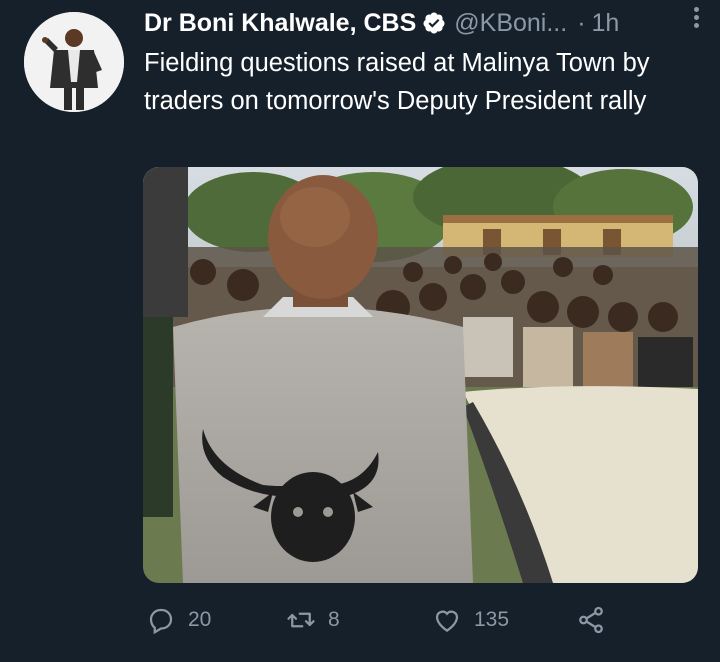 This screenshot has height=662, width=720. Describe the element at coordinates (470, 620) in the screenshot. I see `like-button: 135` at that location.